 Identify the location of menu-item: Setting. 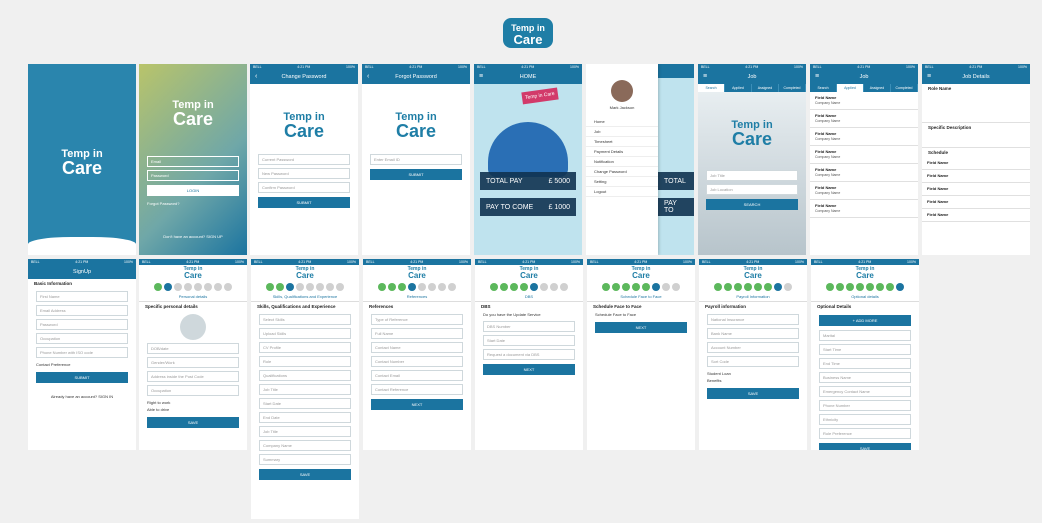
(622, 182).